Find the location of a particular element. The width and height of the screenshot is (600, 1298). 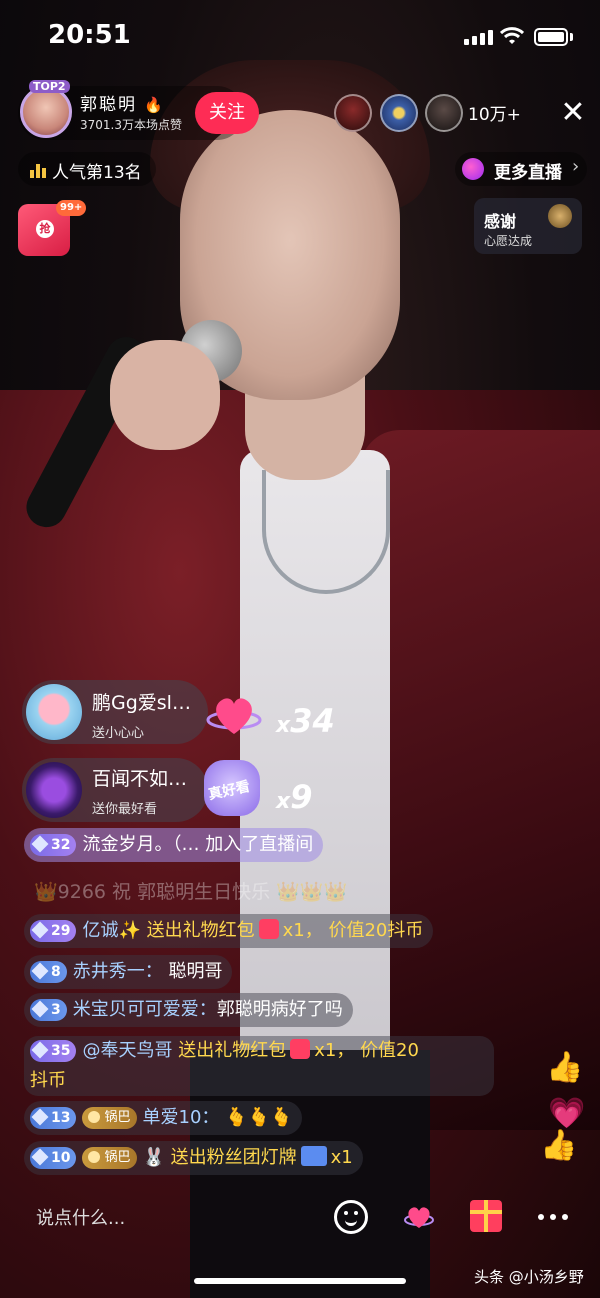

gift-action: 送小心心 is located at coordinates (118, 733).